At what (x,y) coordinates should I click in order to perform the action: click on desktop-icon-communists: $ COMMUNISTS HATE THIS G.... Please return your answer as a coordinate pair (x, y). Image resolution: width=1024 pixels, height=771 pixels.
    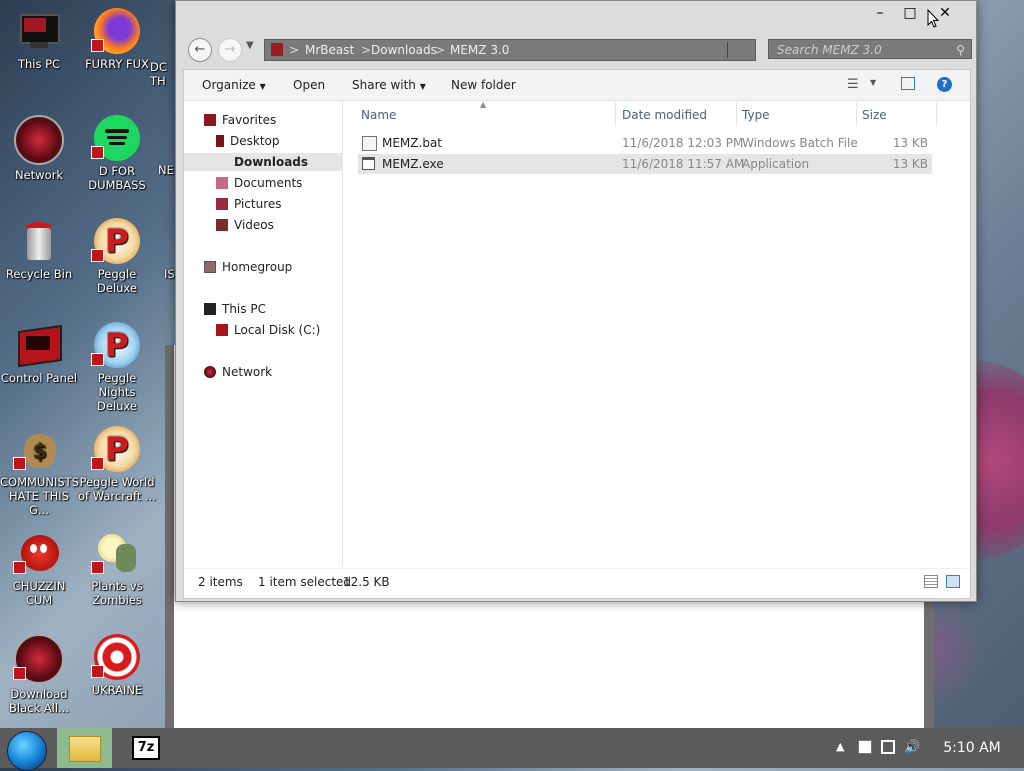
    Looking at the image, I should click on (39, 471).